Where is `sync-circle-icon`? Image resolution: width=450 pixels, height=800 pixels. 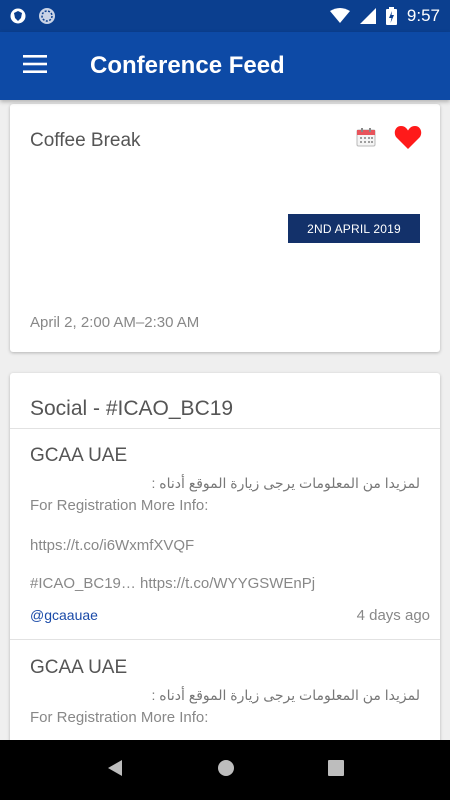 sync-circle-icon is located at coordinates (47, 16).